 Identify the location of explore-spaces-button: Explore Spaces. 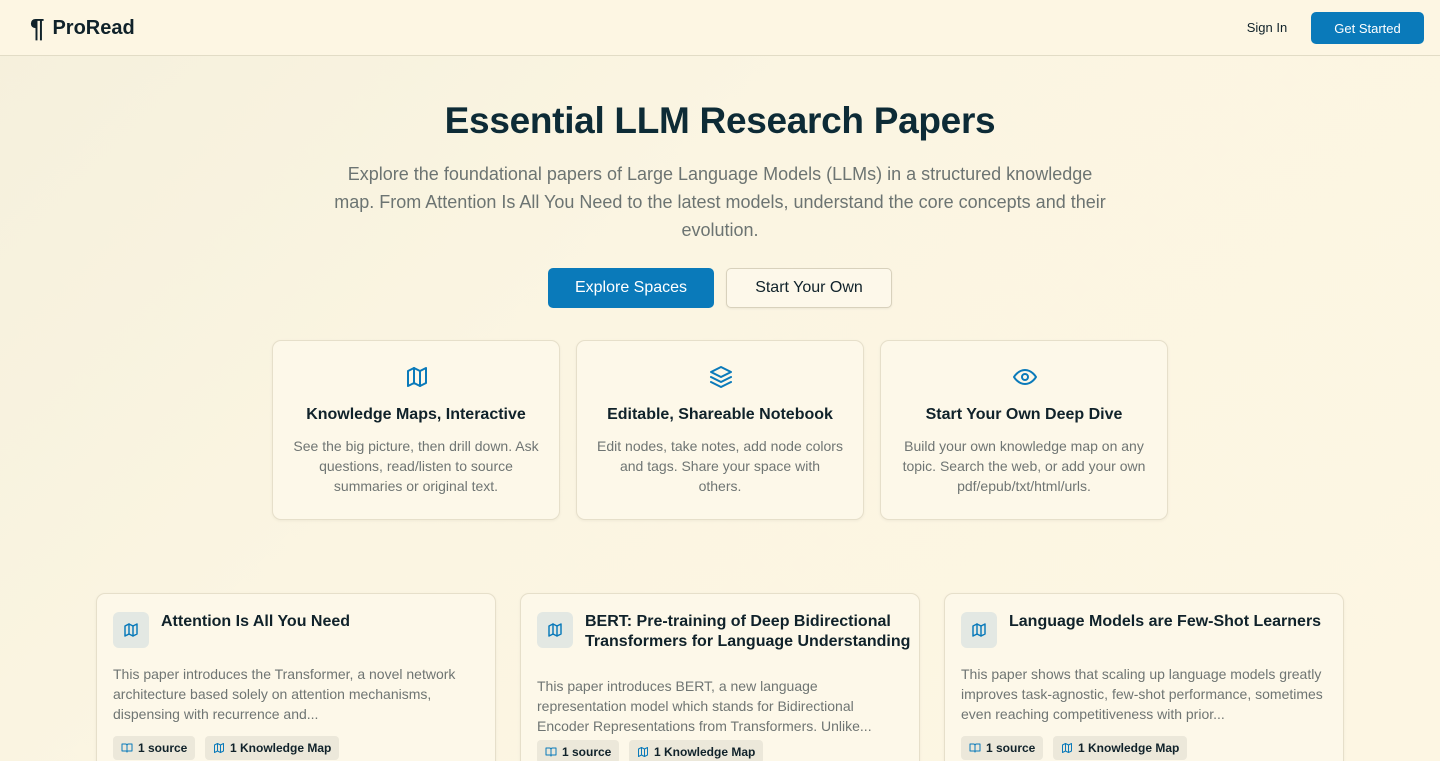
(631, 288).